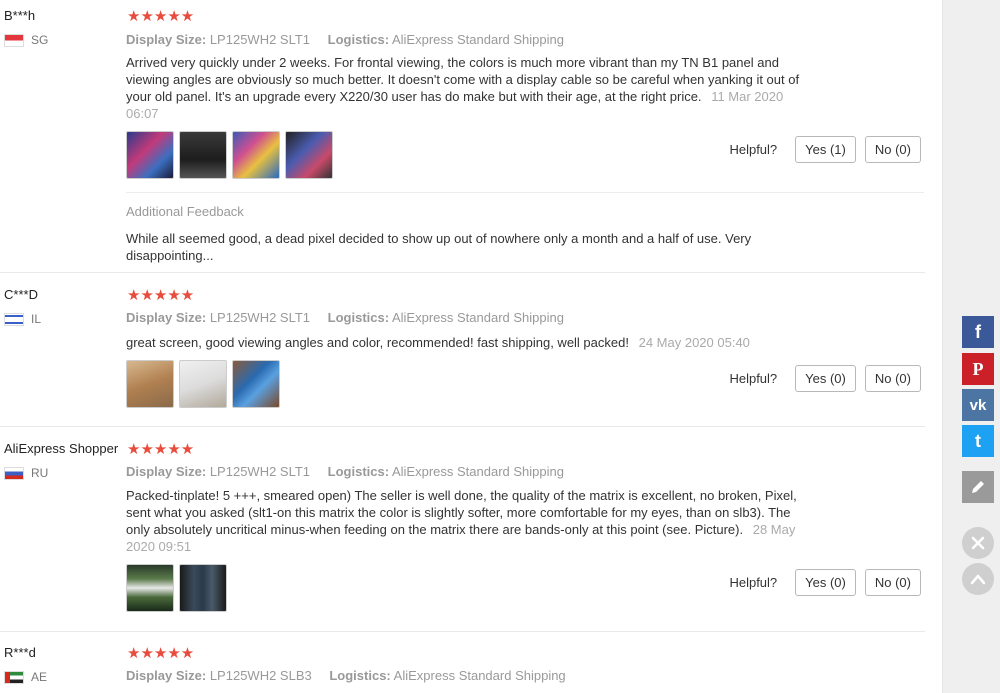  Describe the element at coordinates (14, 473) in the screenshot. I see `flag-ru-icon` at that location.